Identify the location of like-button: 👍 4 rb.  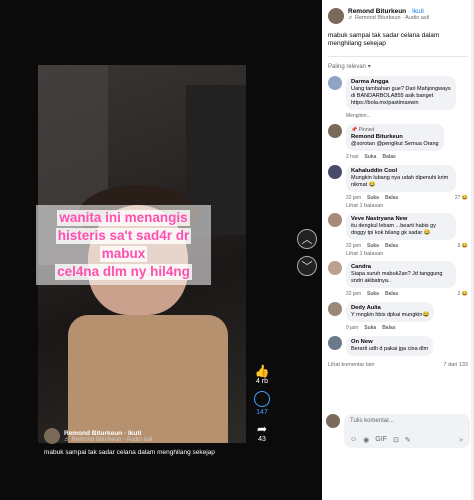
(262, 374).